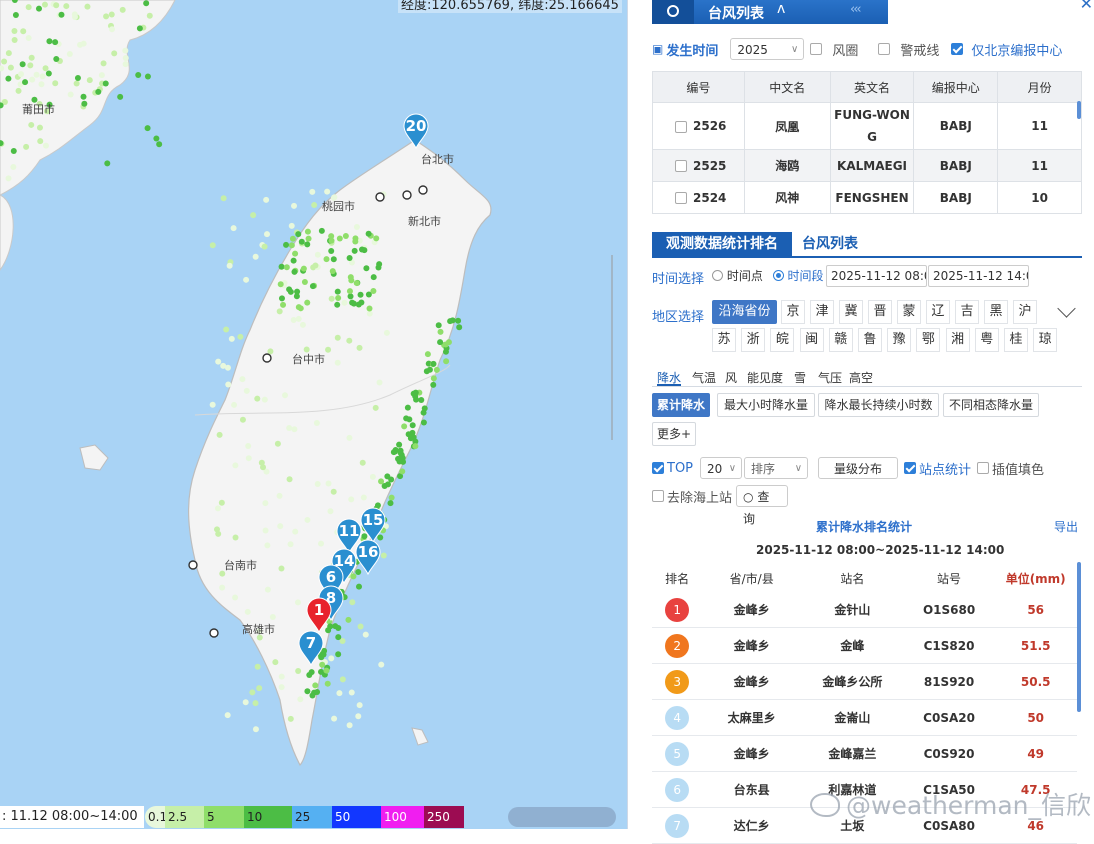  Describe the element at coordinates (782, 340) in the screenshot. I see `province-button: 皖` at that location.